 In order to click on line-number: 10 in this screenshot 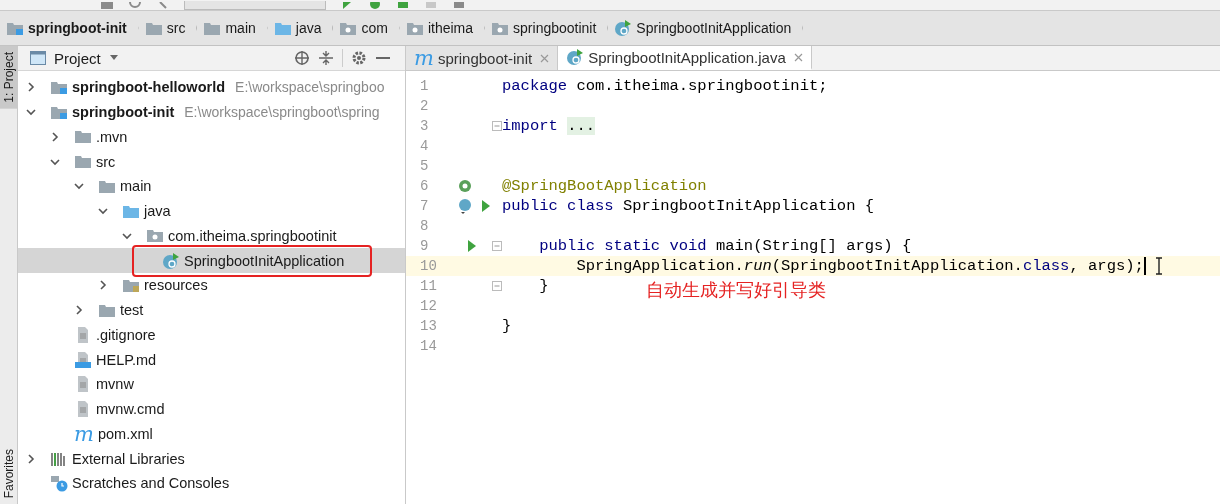, I will do `click(428, 266)`.